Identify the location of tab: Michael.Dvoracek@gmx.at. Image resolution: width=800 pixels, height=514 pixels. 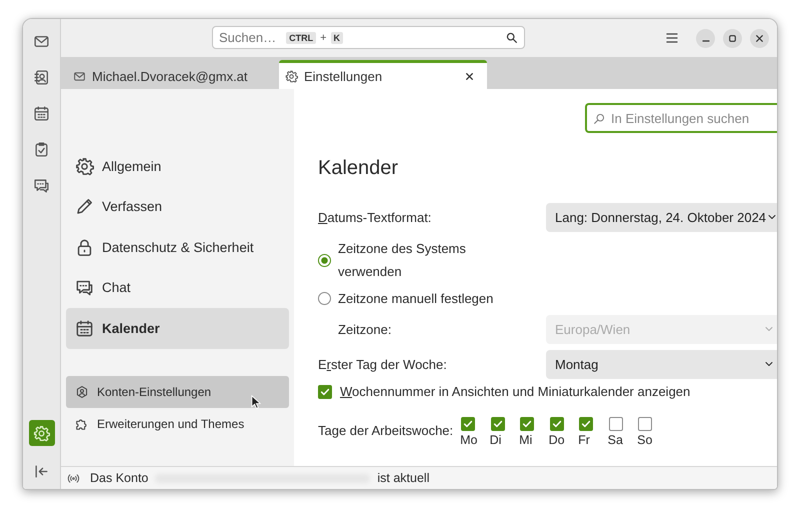
(171, 74).